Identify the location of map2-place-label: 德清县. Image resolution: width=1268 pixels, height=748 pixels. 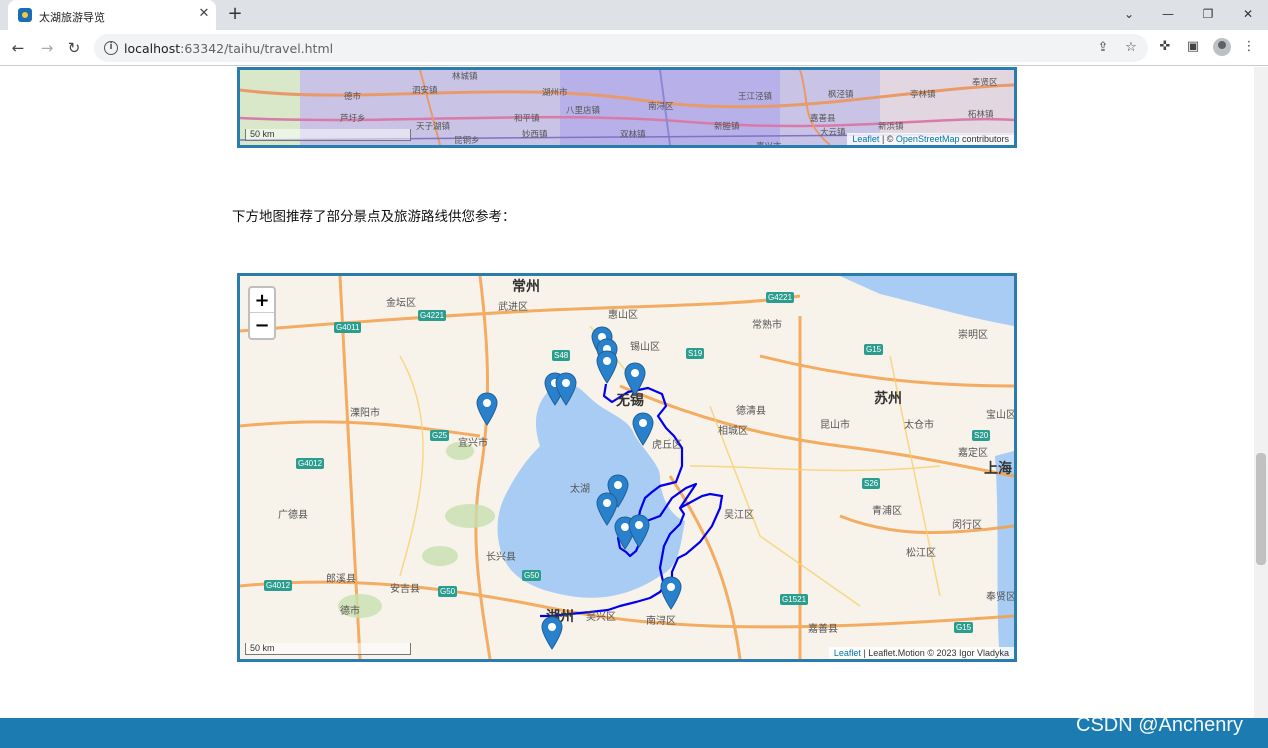
(751, 411).